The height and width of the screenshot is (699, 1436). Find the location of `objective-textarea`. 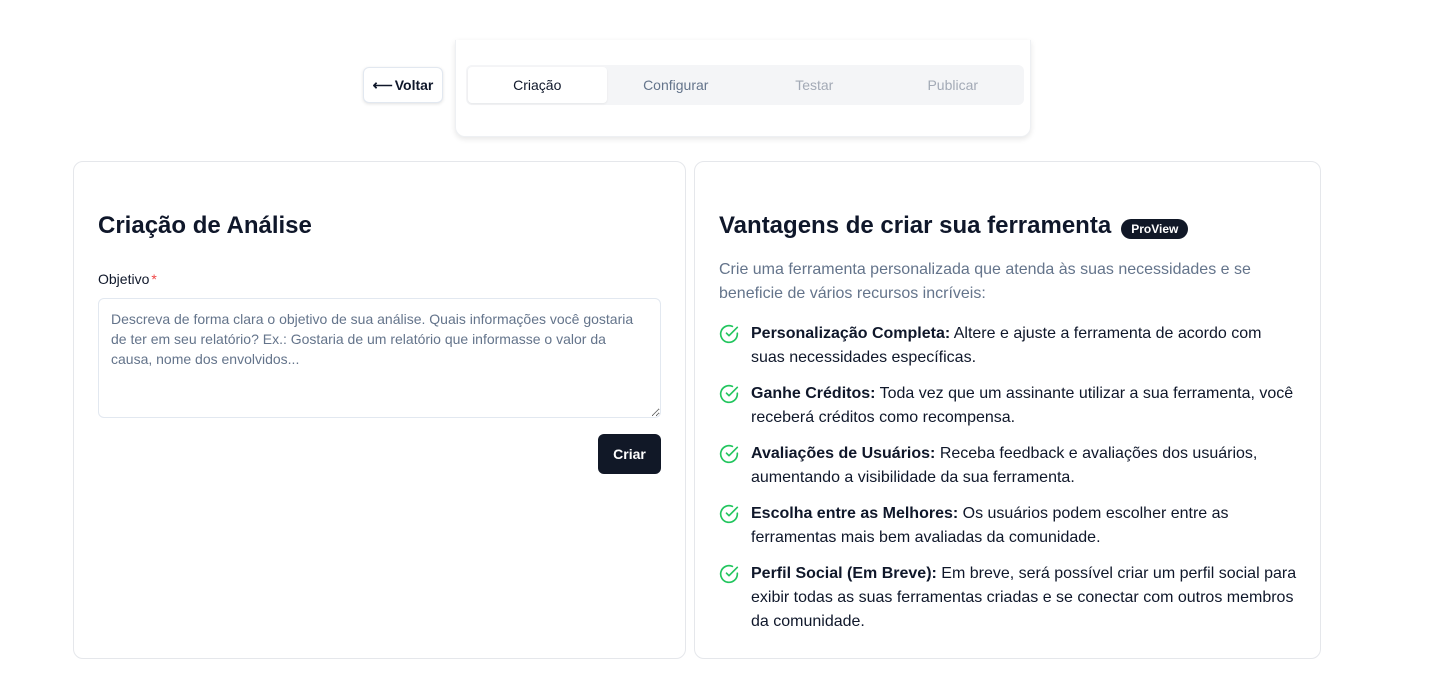

objective-textarea is located at coordinates (379, 358).